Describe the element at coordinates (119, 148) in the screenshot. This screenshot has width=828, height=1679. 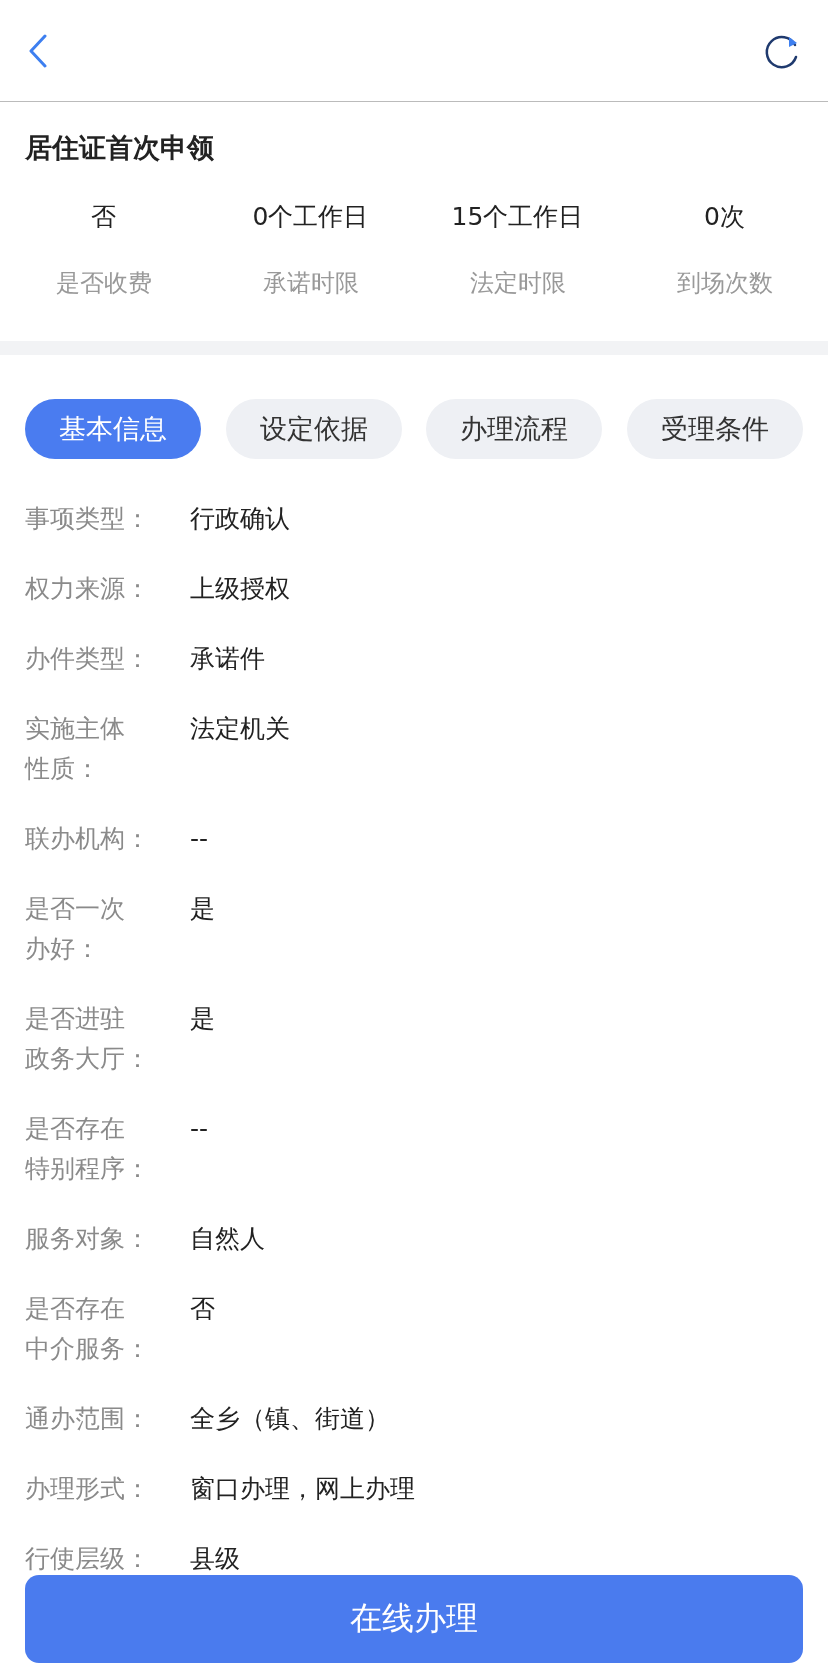
I see `service-title: 居住证首次申领` at that location.